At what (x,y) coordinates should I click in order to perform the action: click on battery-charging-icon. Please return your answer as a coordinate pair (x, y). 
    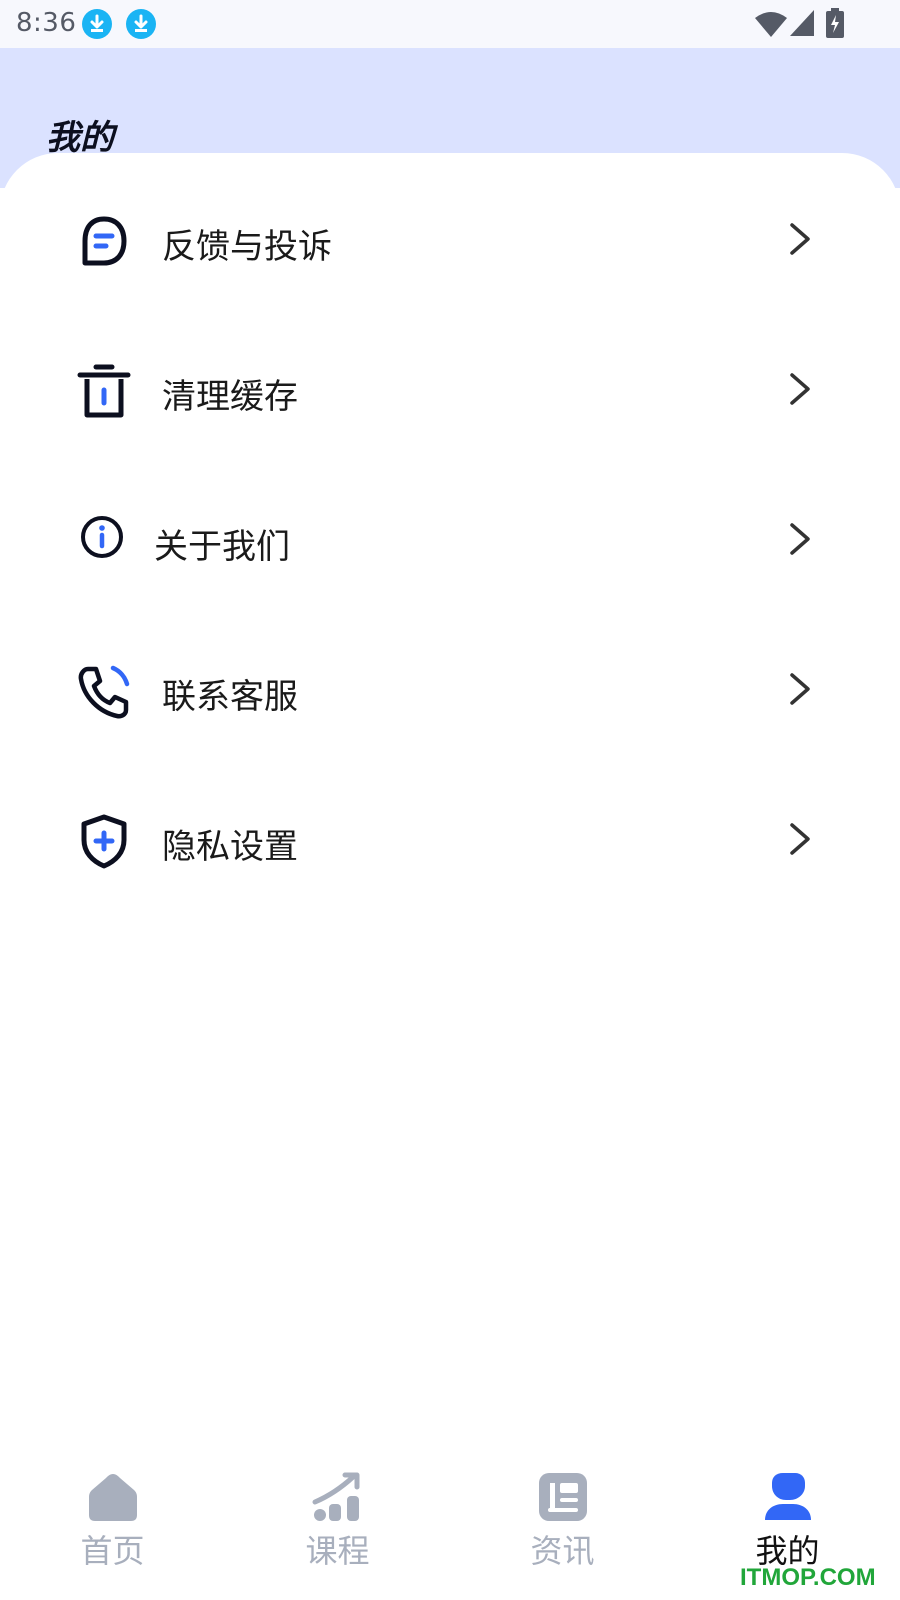
    Looking at the image, I should click on (835, 23).